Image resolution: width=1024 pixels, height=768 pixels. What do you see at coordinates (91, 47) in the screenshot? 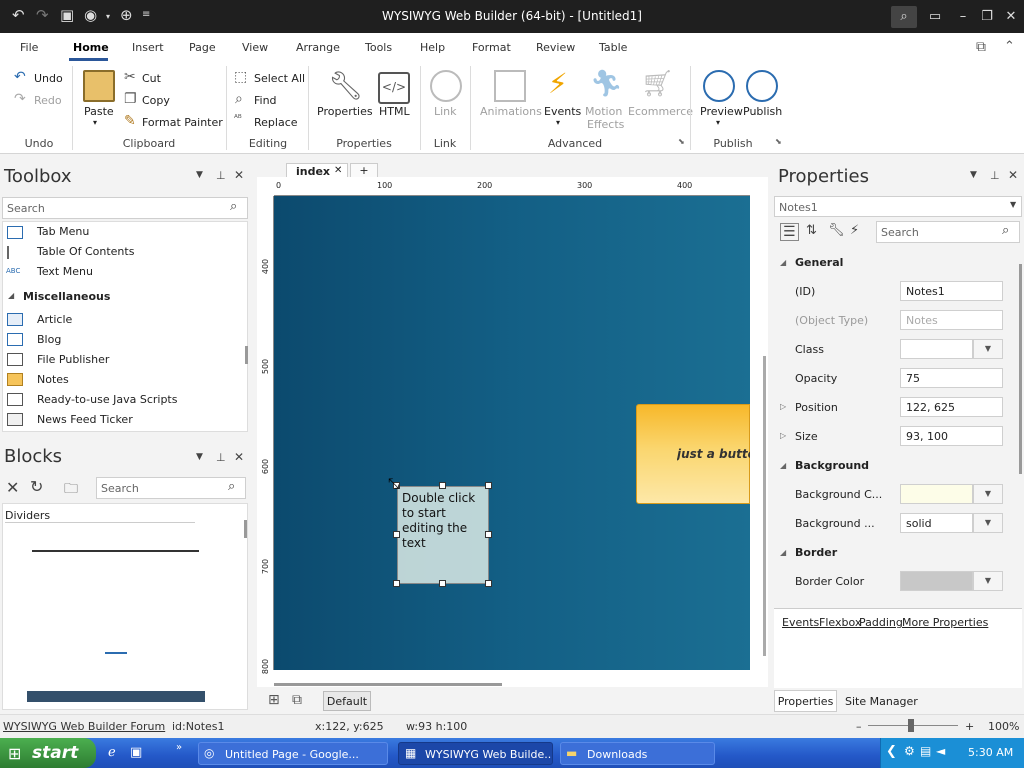
I see `menu-home: Home` at bounding box center [91, 47].